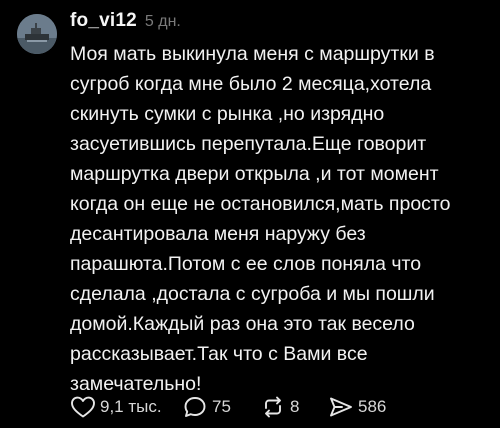  What do you see at coordinates (273, 407) in the screenshot?
I see `repost-arrows-icon` at bounding box center [273, 407].